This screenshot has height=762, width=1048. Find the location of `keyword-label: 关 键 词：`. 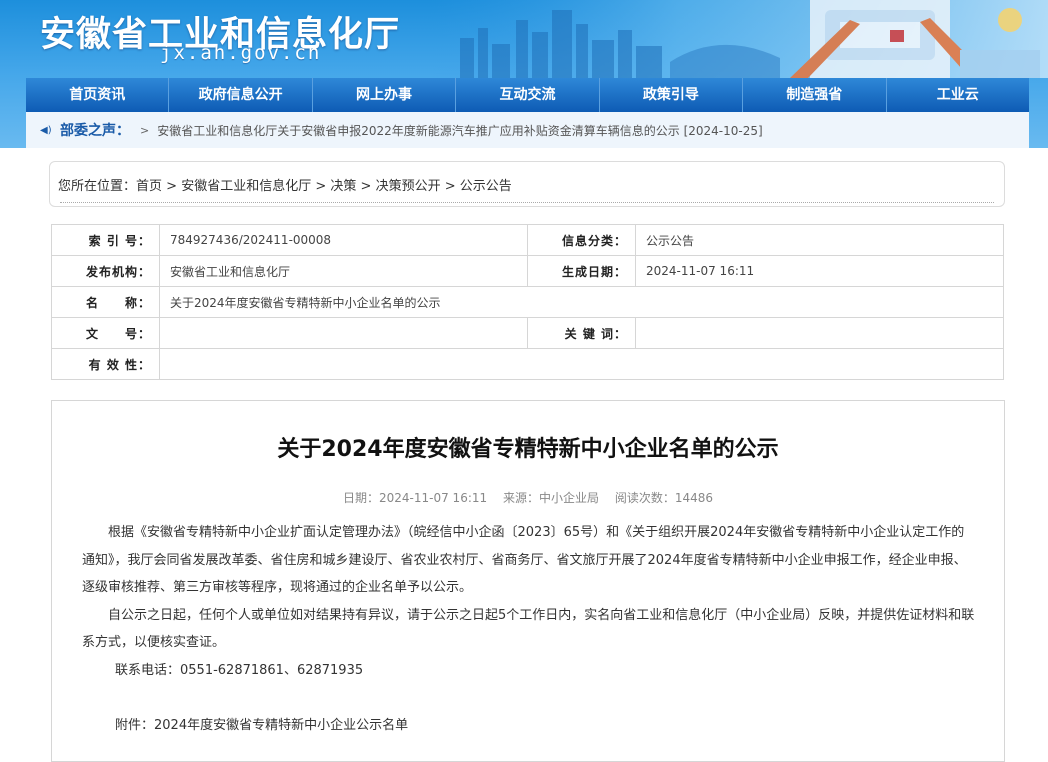

keyword-label: 关 键 词： is located at coordinates (581, 333).